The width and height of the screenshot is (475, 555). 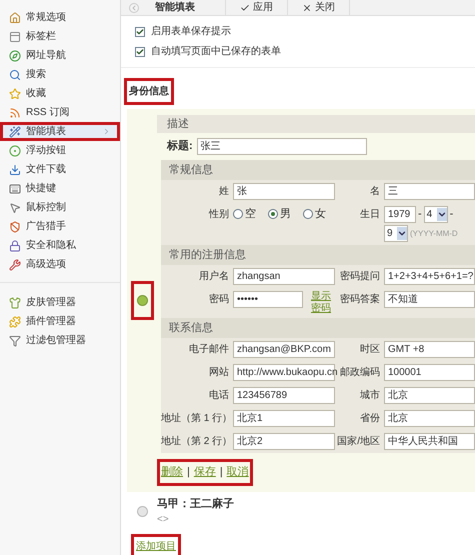 What do you see at coordinates (60, 340) in the screenshot?
I see `sidebar-item: 过滤包管理器` at bounding box center [60, 340].